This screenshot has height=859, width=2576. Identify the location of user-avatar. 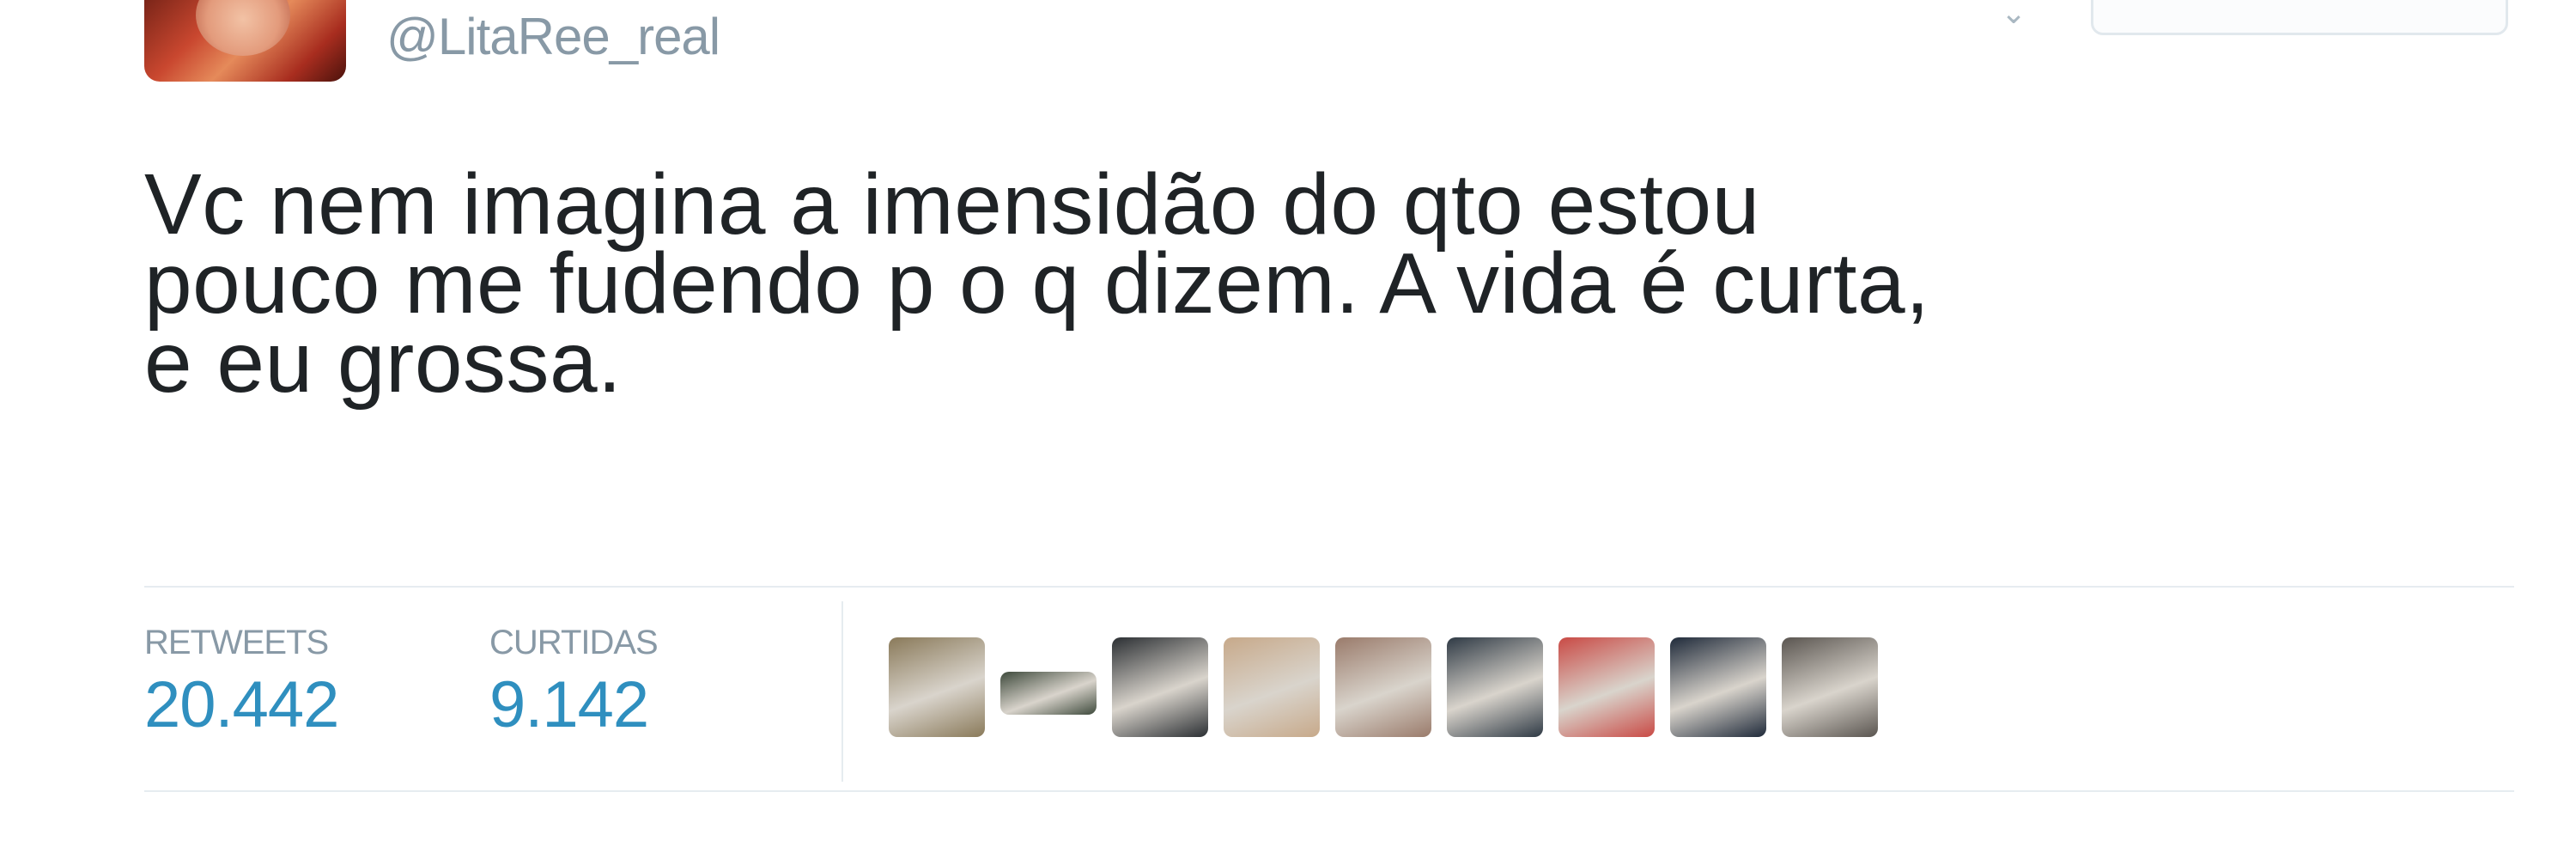
(245, 41).